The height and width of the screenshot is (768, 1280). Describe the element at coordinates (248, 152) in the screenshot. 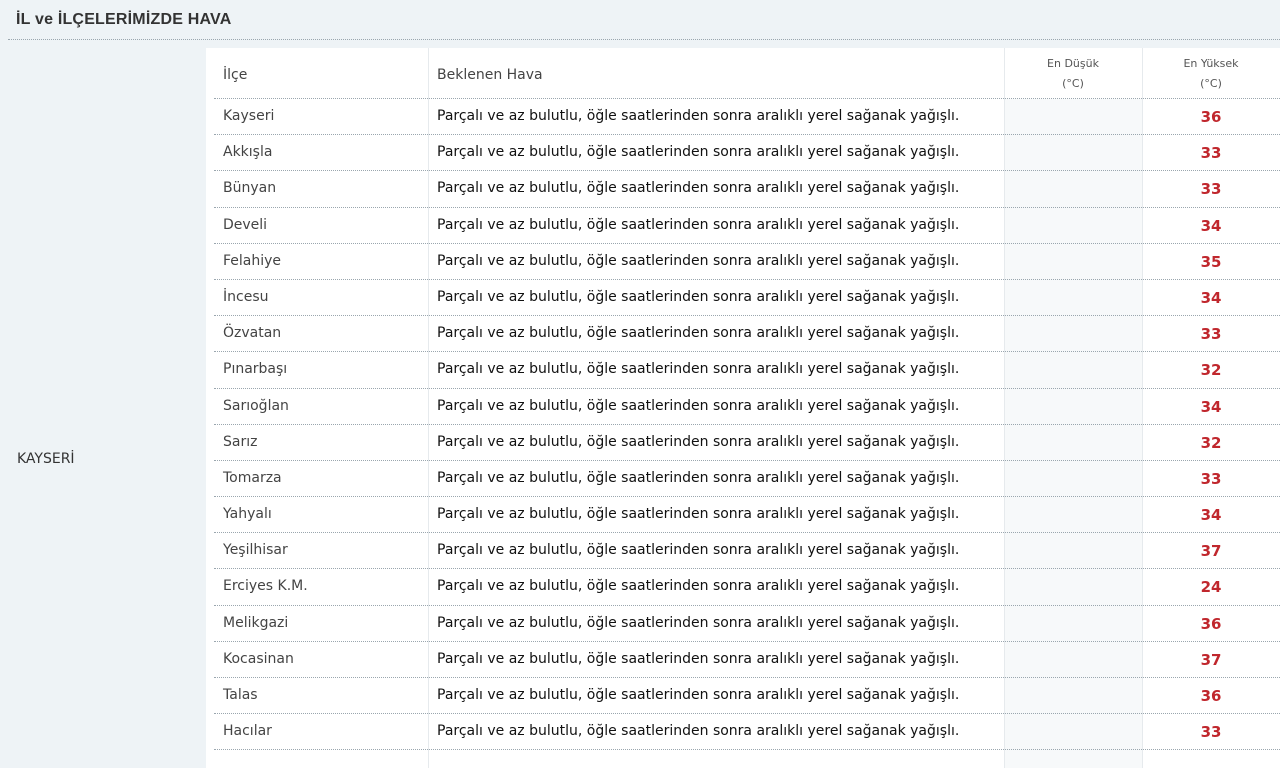

I see `district-name: Akkışla` at that location.